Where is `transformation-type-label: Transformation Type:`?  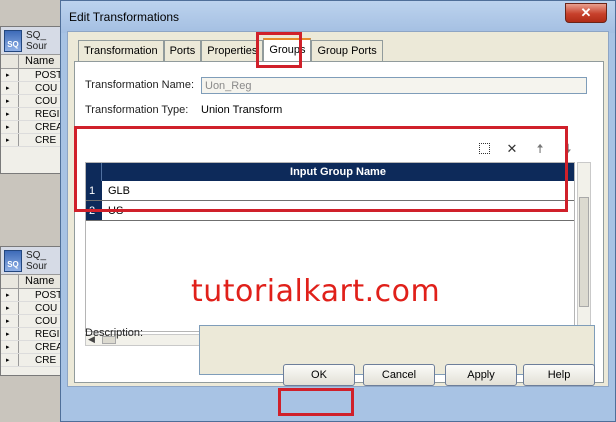
transformation-type-label: Transformation Type: is located at coordinates (137, 110).